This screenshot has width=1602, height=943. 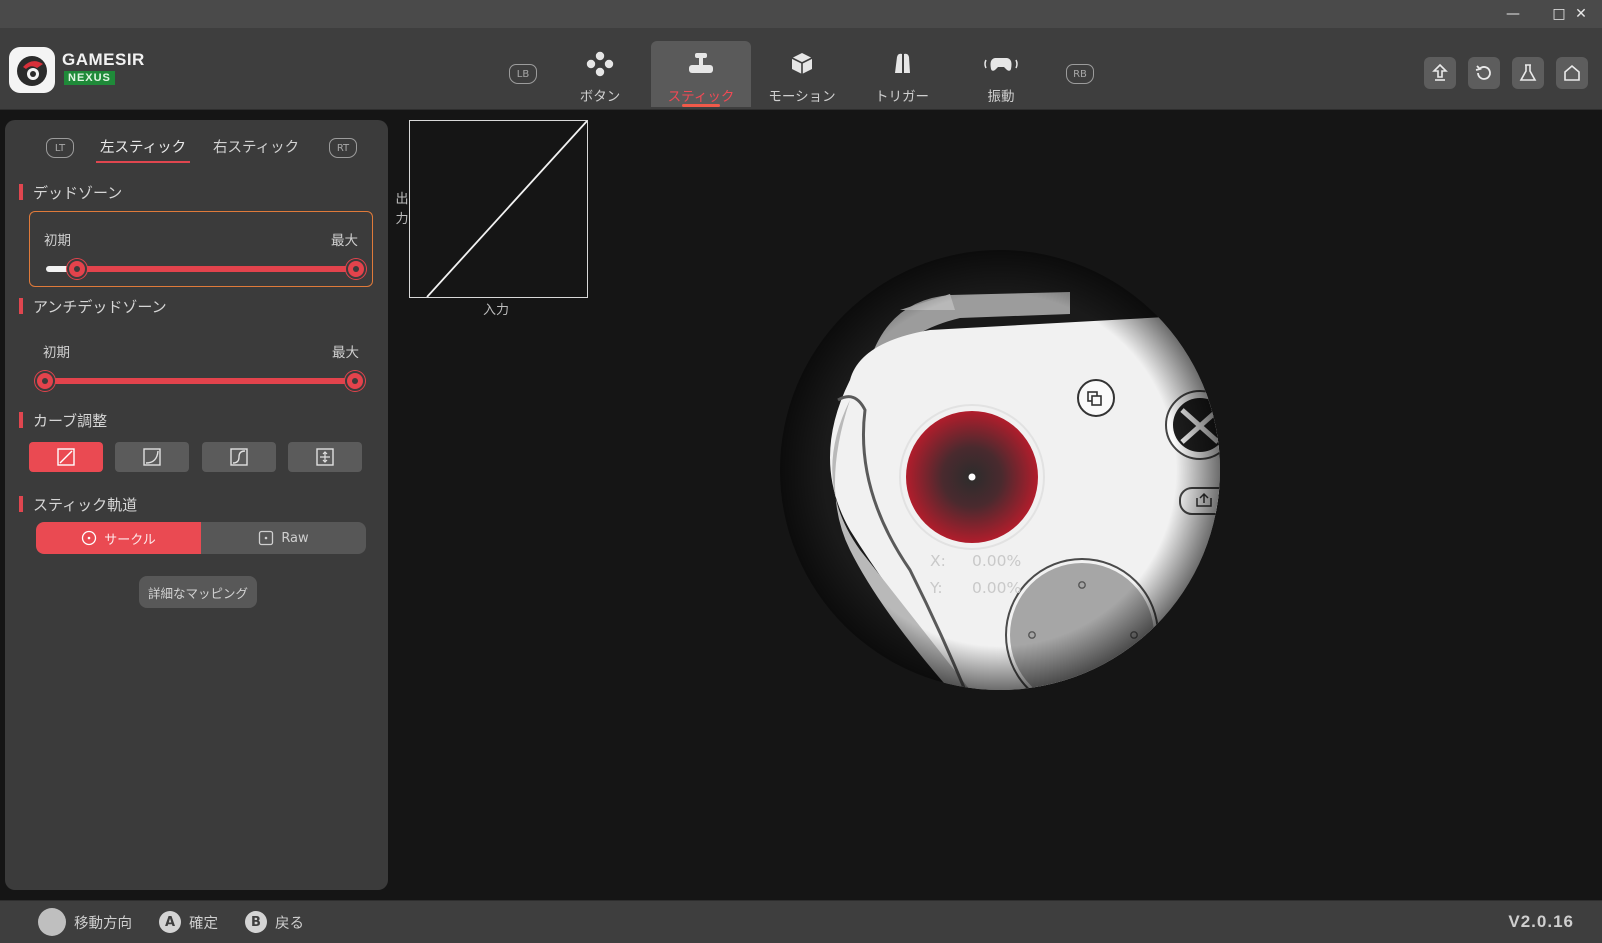 I want to click on tab-trigger-label: トリガー, so click(x=902, y=97).